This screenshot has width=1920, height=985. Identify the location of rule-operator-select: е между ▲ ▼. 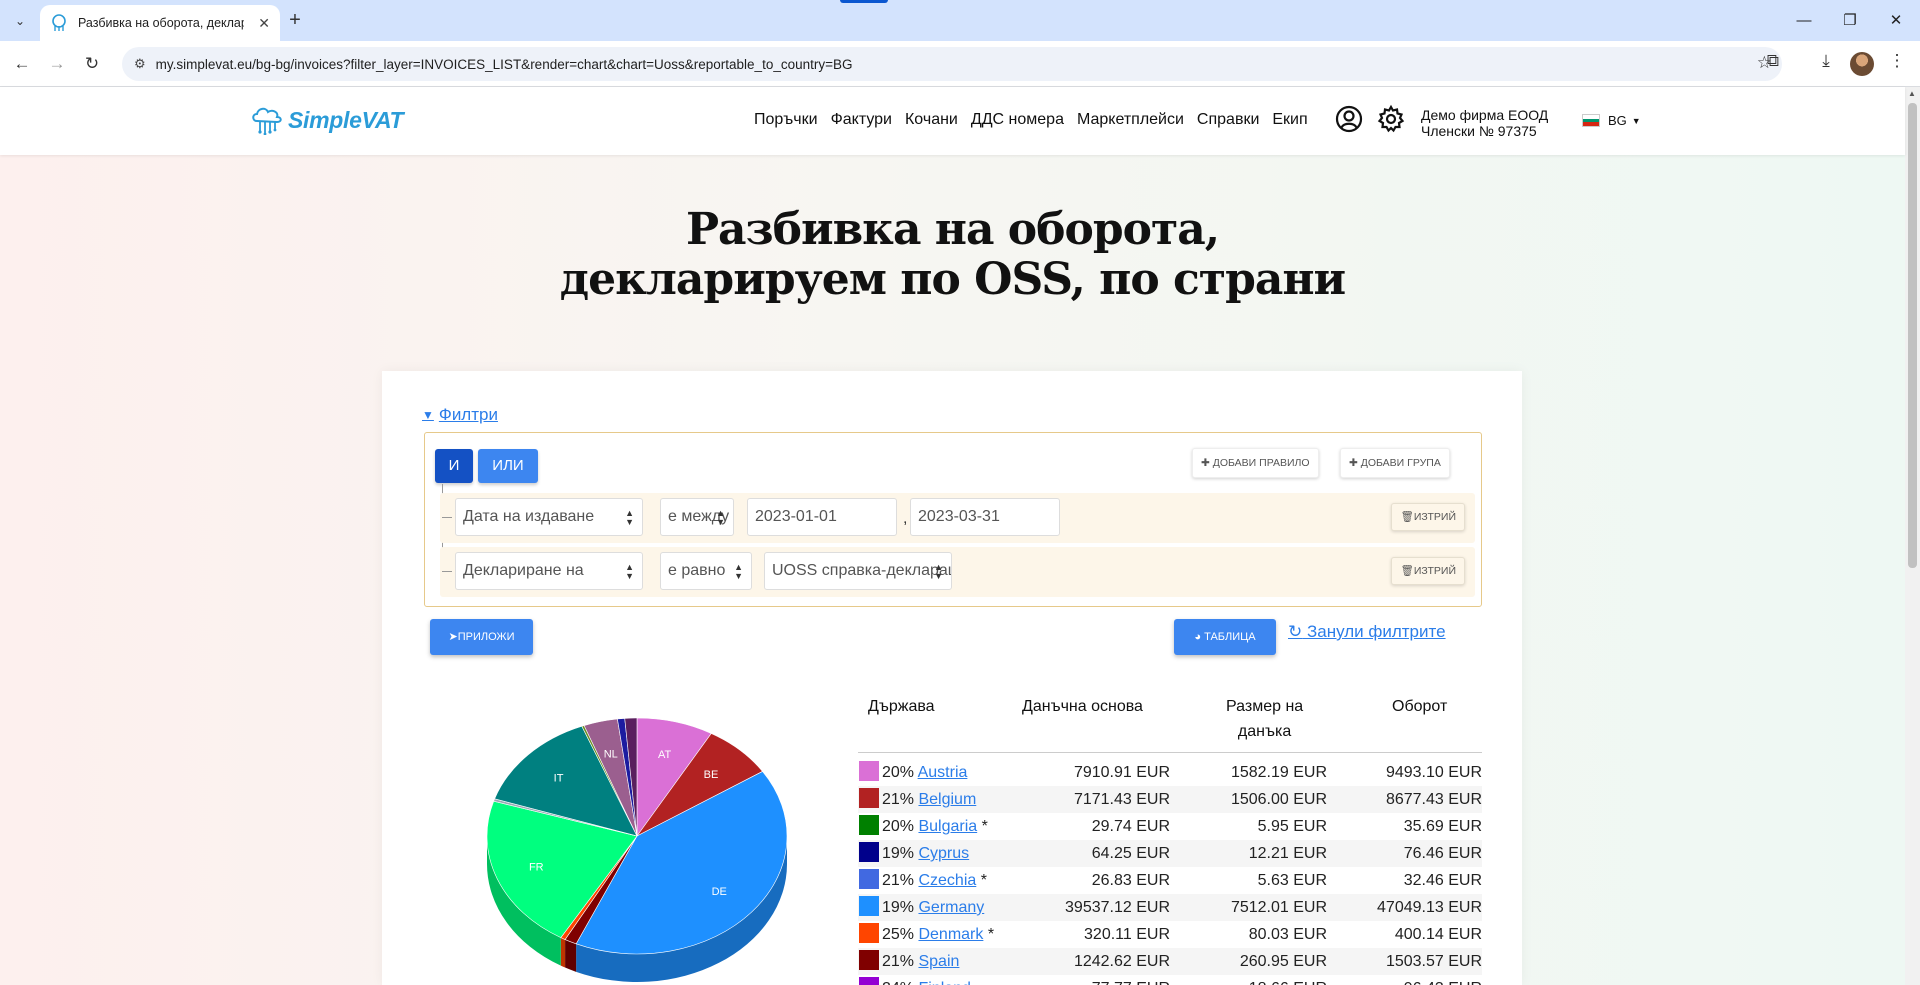
(697, 517).